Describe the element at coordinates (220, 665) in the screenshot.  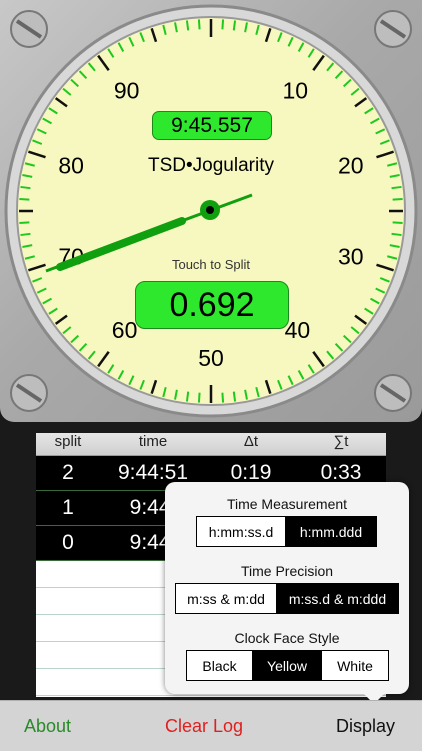
I see `option-black: Black` at that location.